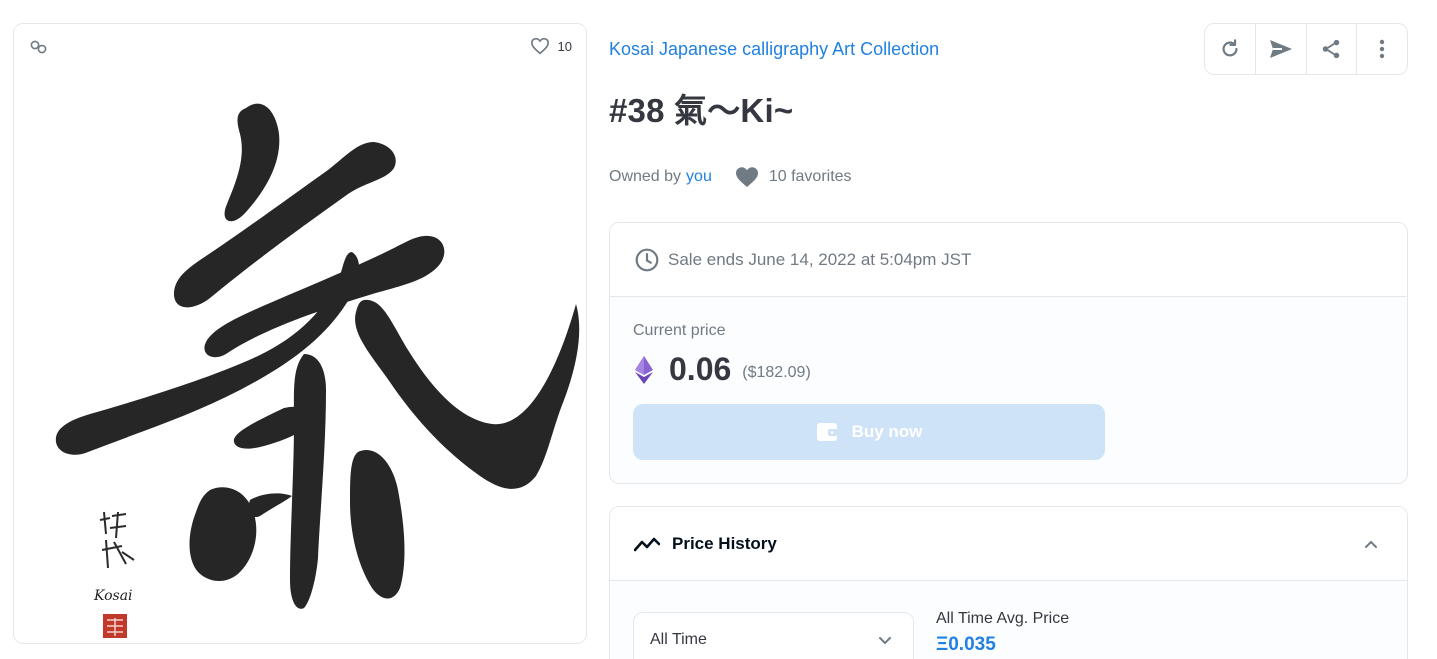 The width and height of the screenshot is (1437, 659). I want to click on transfer-button, so click(1281, 49).